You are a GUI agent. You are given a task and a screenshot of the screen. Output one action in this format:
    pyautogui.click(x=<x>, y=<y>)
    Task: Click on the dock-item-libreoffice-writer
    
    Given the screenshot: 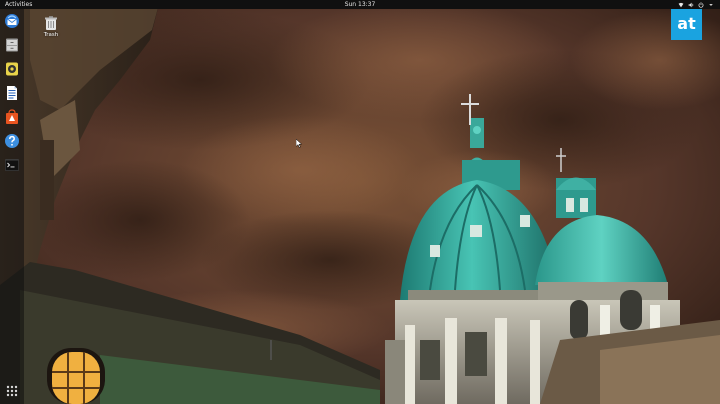 What is the action you would take?
    pyautogui.click(x=12, y=93)
    